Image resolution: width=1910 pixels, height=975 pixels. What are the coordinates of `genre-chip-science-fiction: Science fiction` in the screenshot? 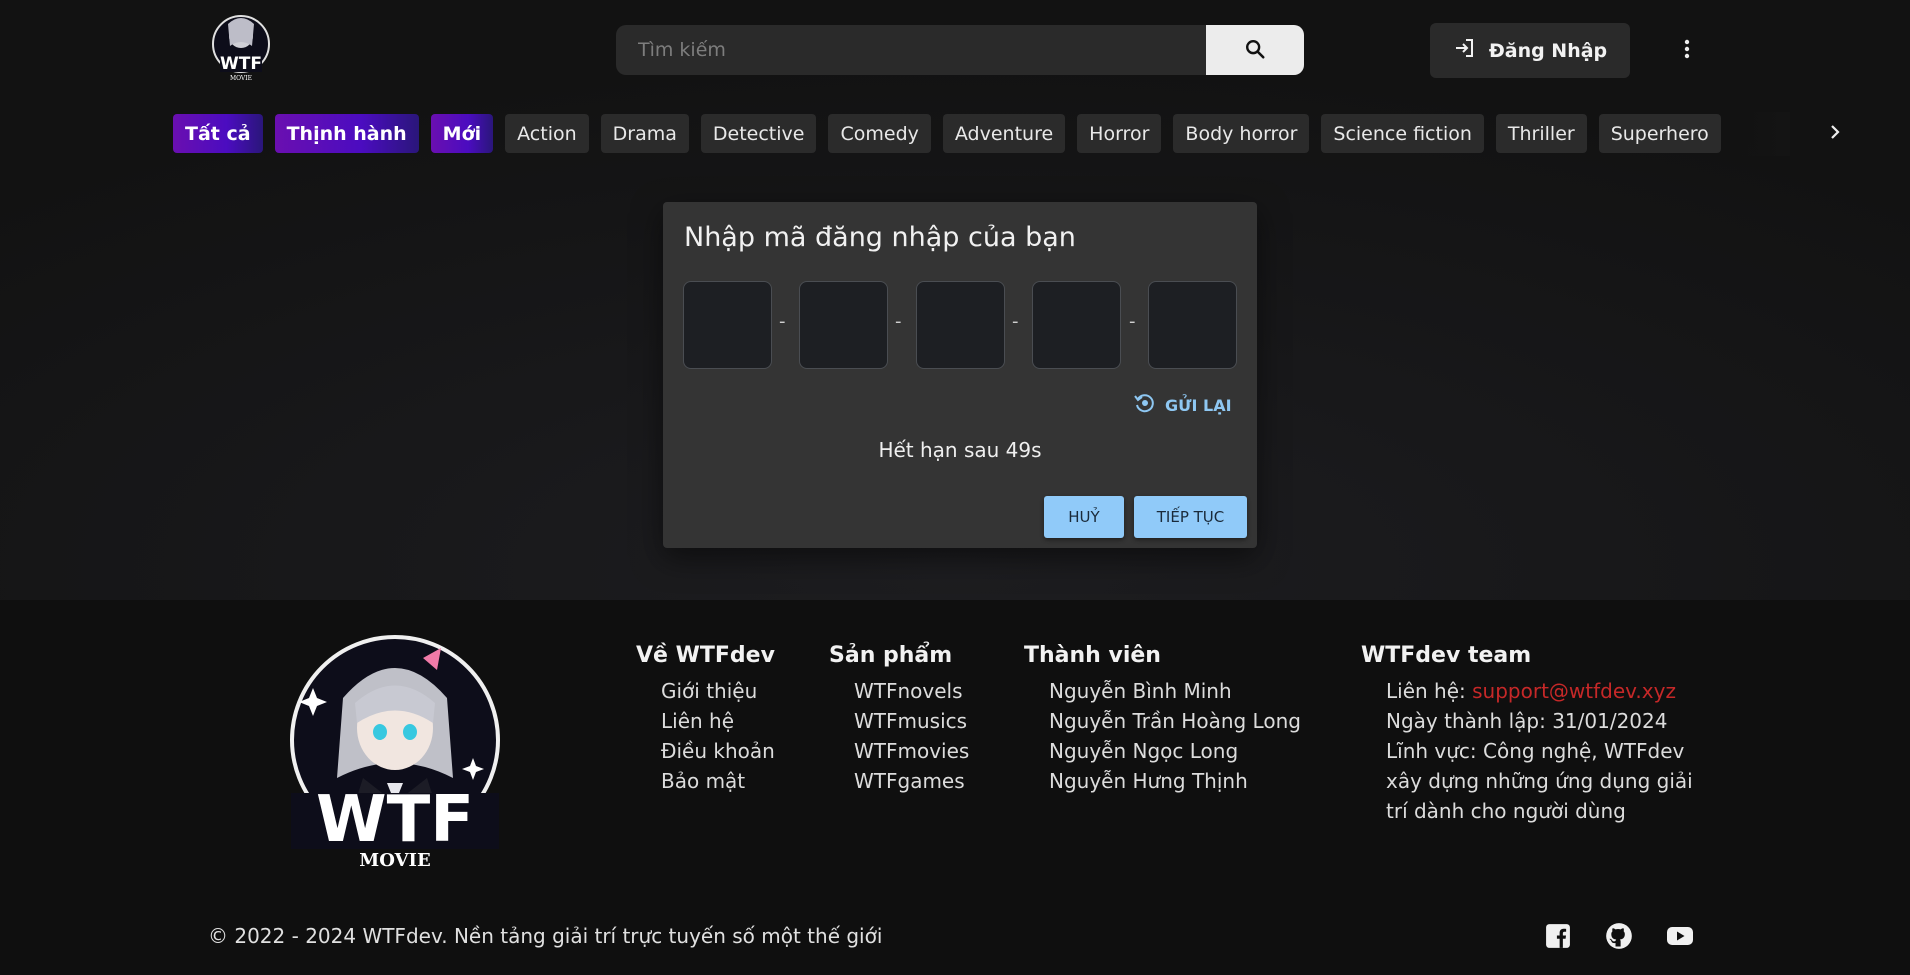 It's located at (1402, 133).